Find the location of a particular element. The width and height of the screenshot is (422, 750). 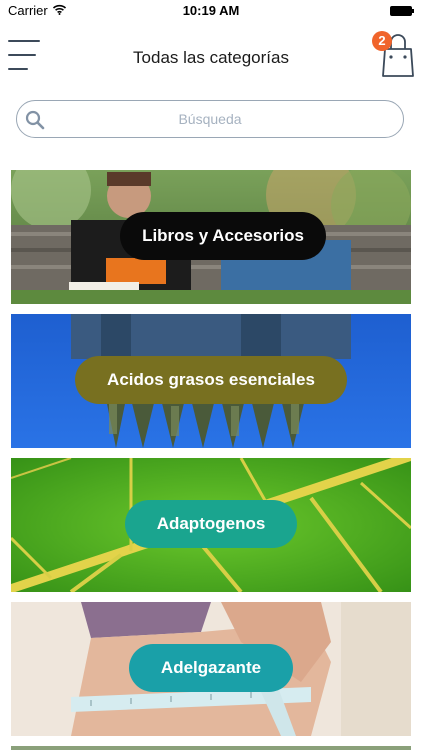

battery-icon is located at coordinates (402, 11).